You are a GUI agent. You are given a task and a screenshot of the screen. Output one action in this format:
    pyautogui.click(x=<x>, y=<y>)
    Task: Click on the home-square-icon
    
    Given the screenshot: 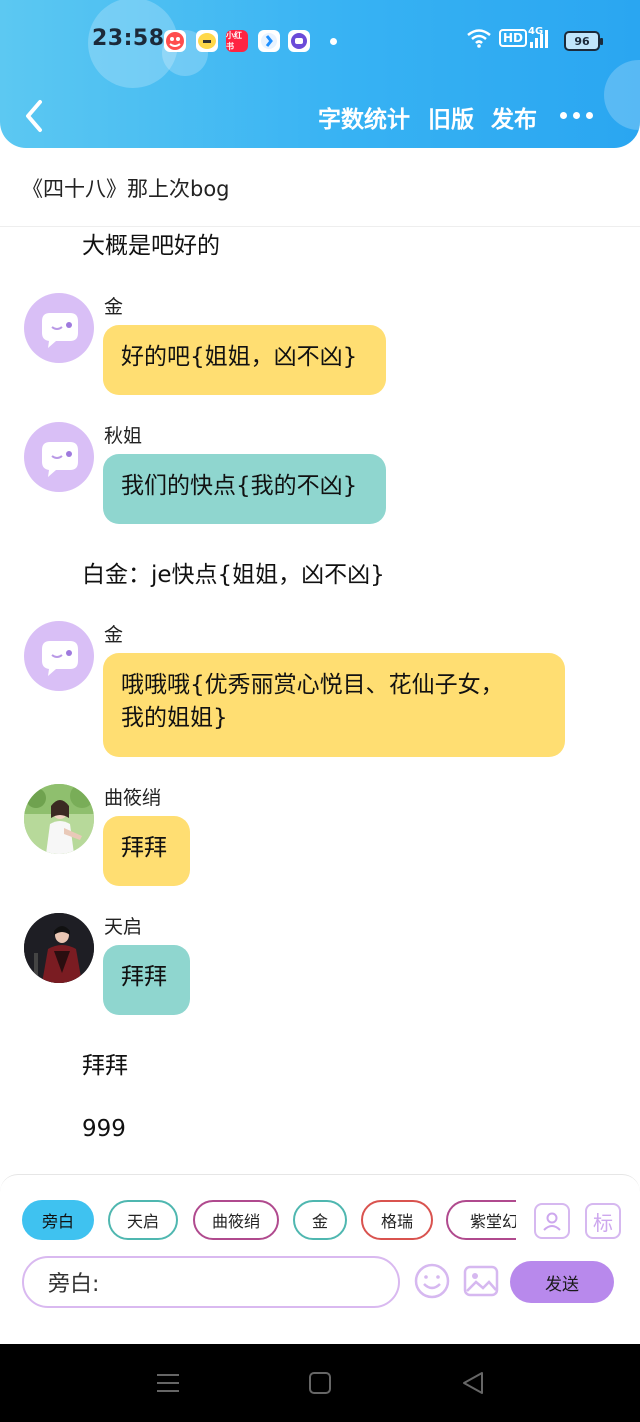 What is the action you would take?
    pyautogui.click(x=320, y=1383)
    